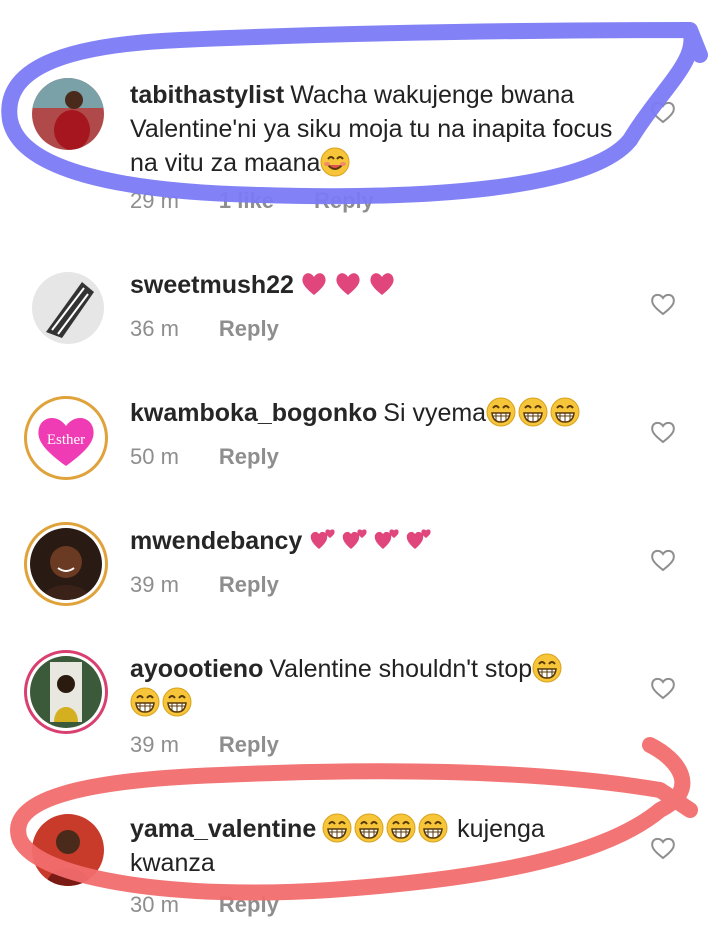 The height and width of the screenshot is (952, 720). Describe the element at coordinates (335, 162) in the screenshot. I see `smiling-emoji-icon` at that location.